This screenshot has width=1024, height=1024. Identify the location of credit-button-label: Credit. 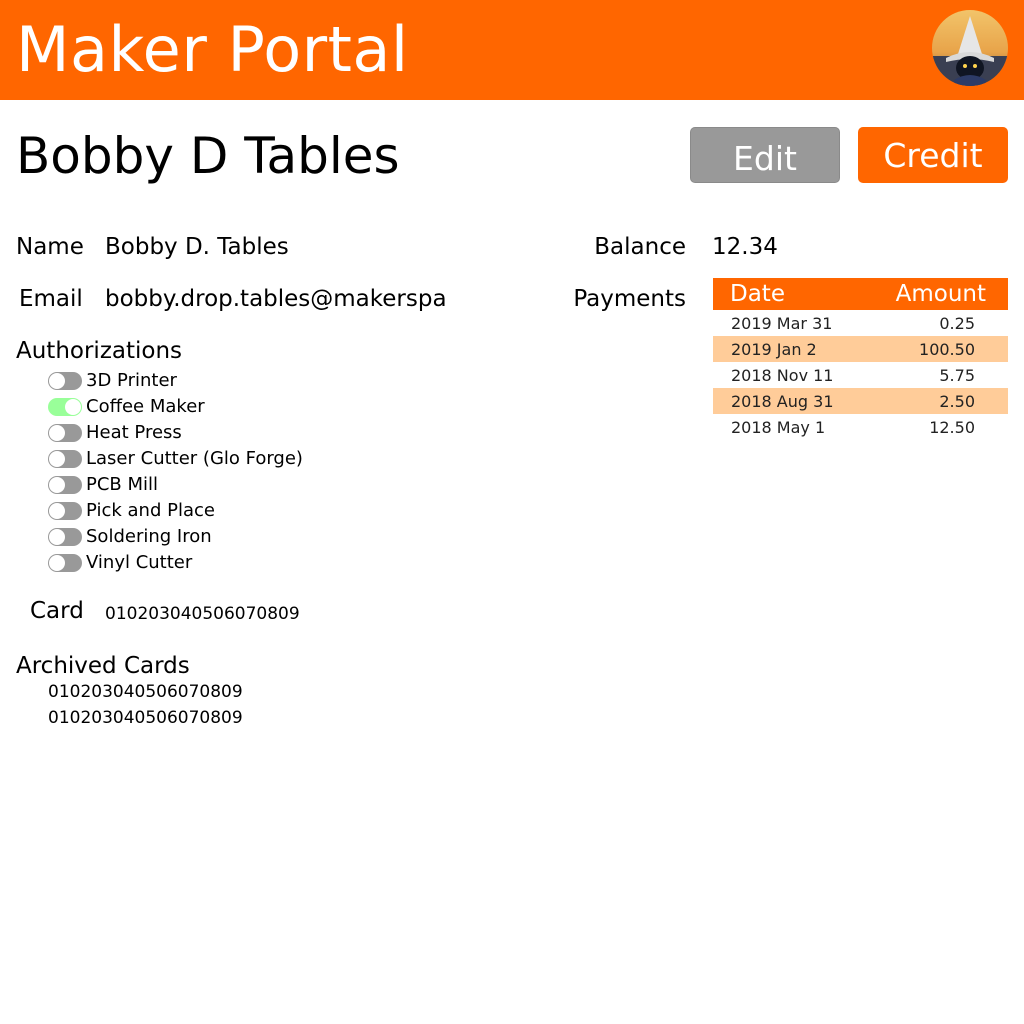
(933, 155).